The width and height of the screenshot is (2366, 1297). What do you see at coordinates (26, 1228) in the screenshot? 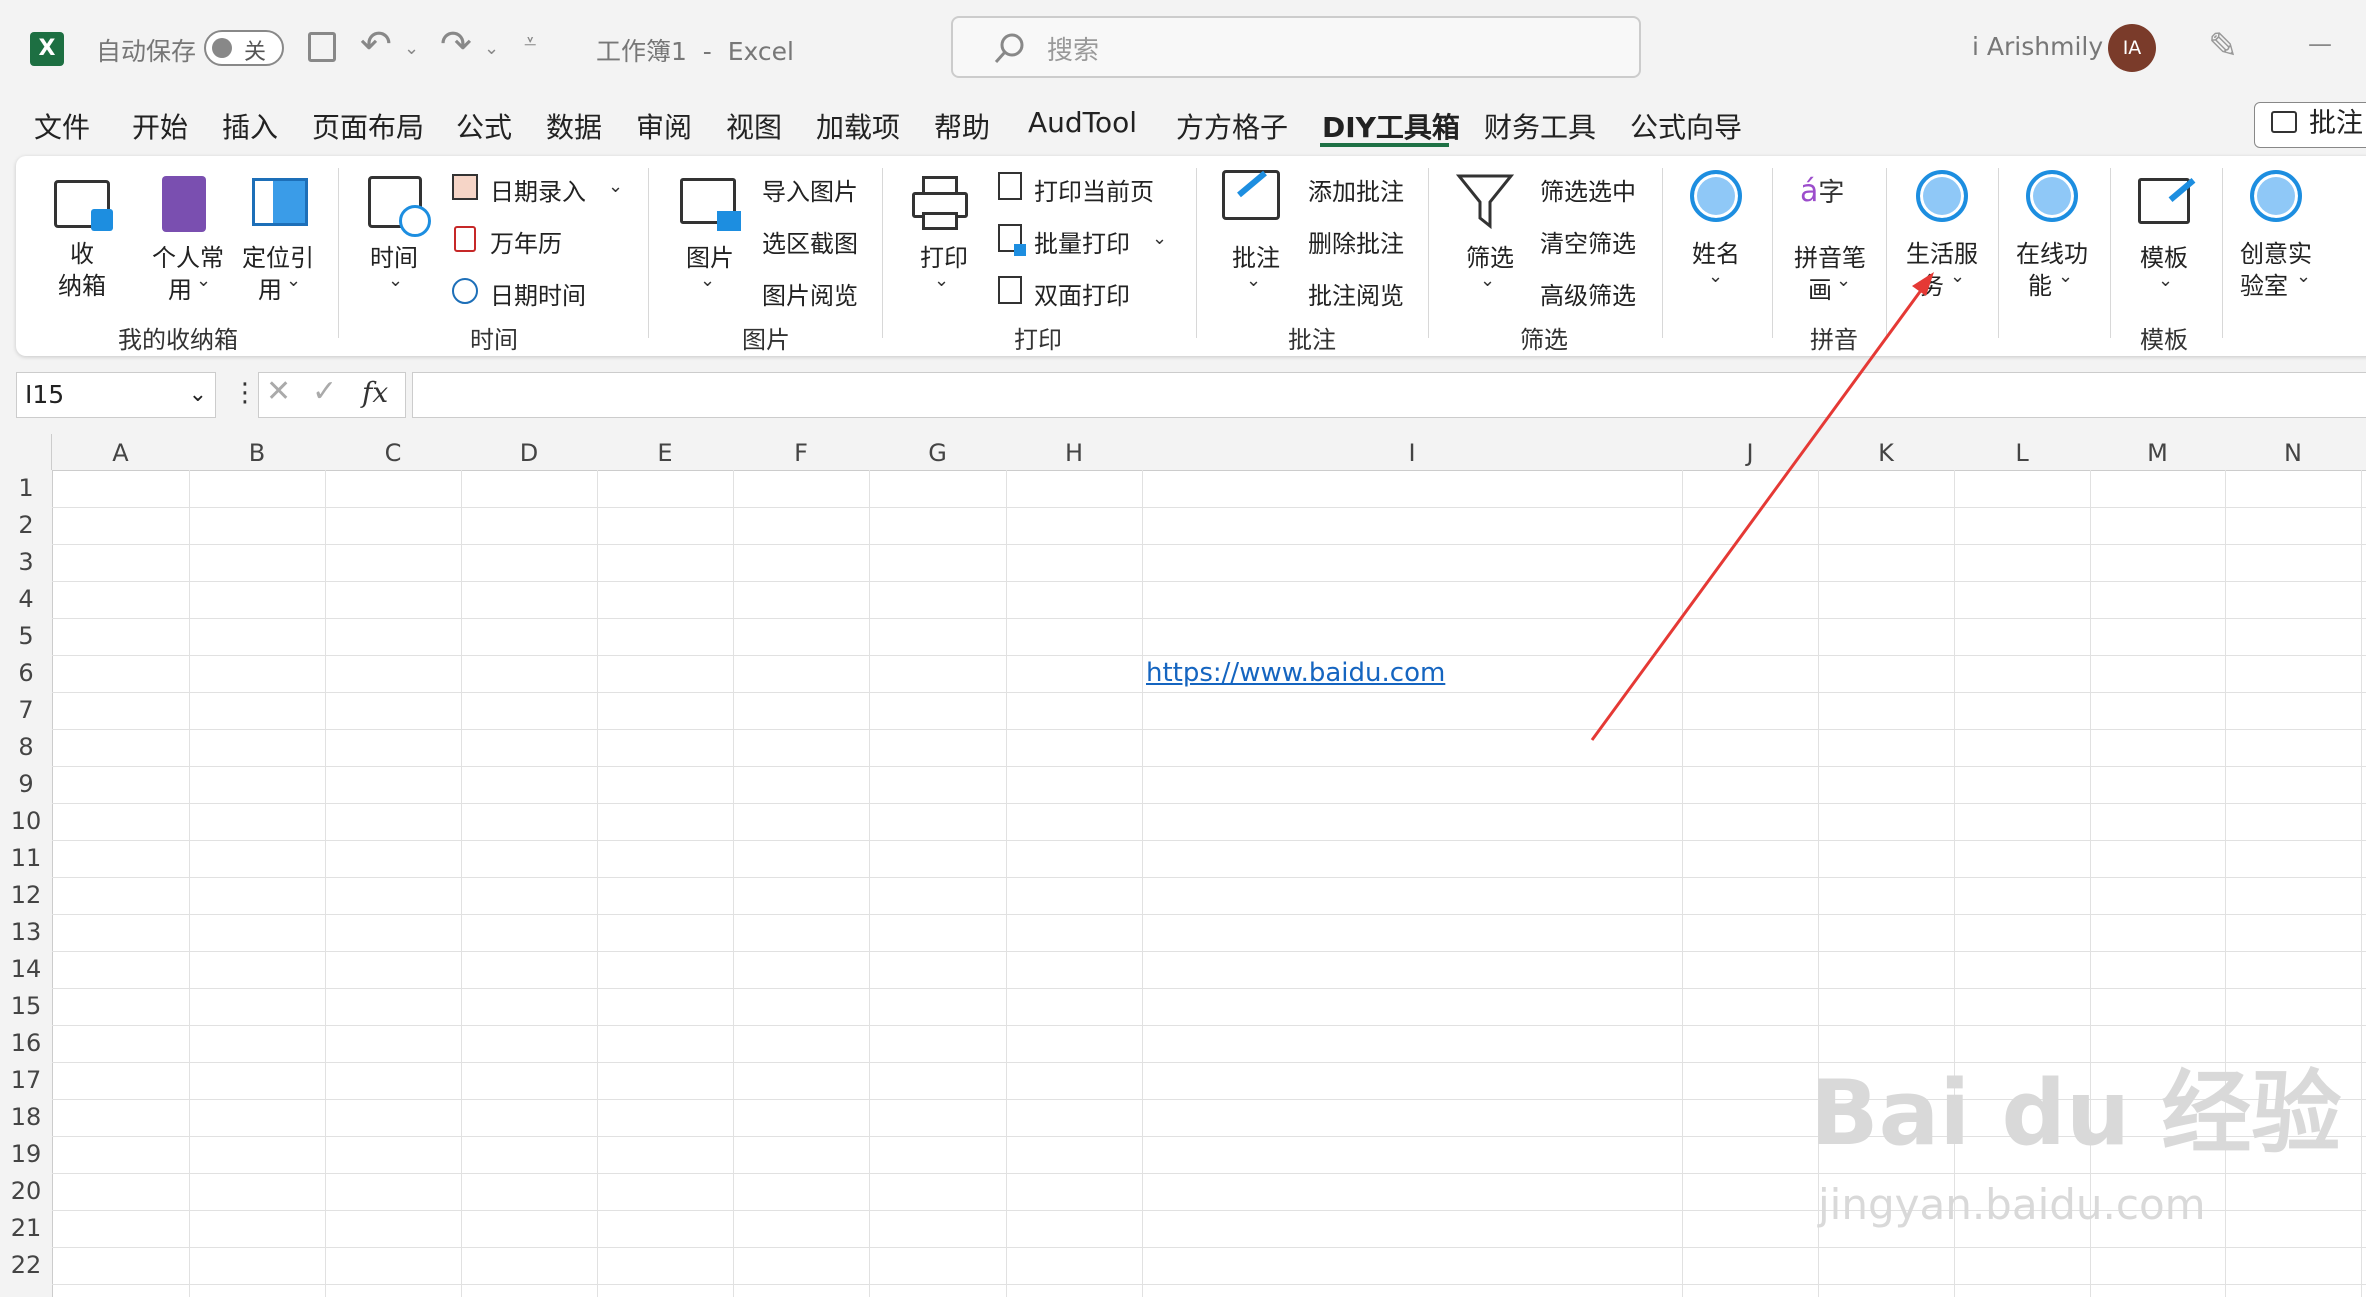
I see `row-header: 21` at bounding box center [26, 1228].